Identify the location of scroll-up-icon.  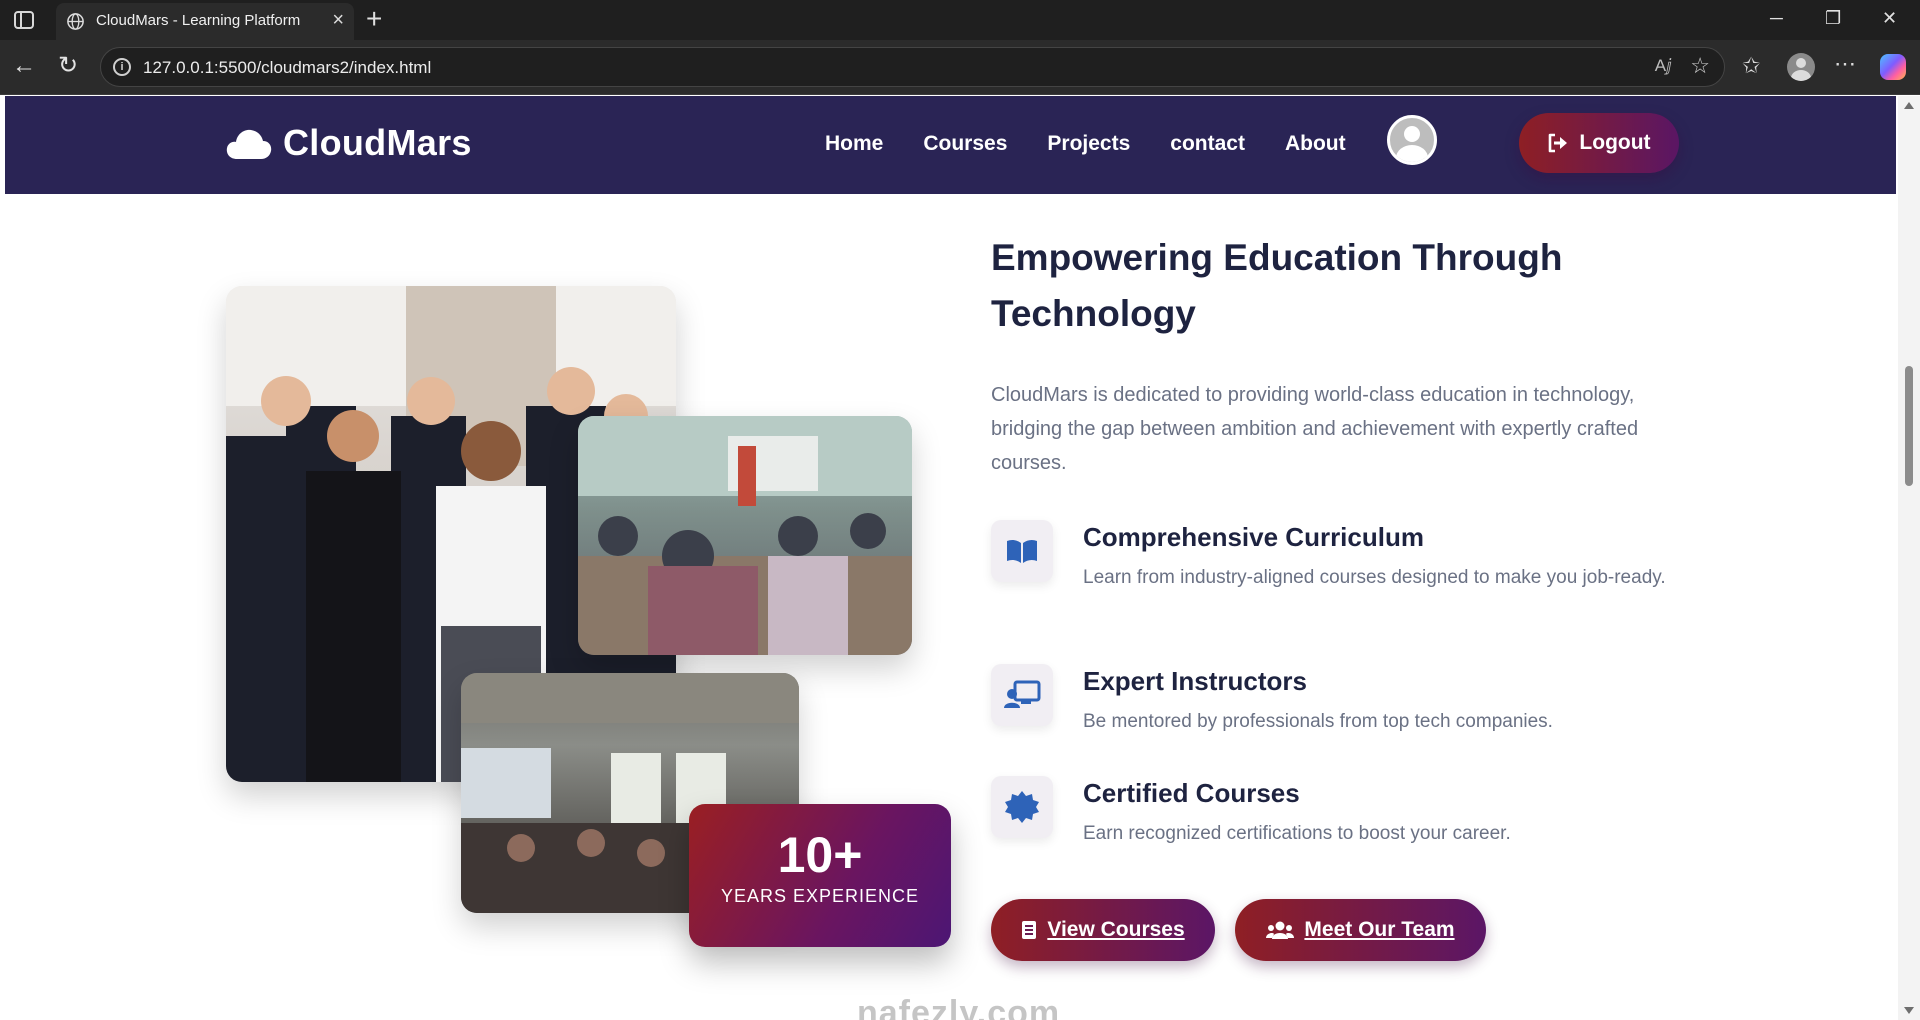
(1909, 105).